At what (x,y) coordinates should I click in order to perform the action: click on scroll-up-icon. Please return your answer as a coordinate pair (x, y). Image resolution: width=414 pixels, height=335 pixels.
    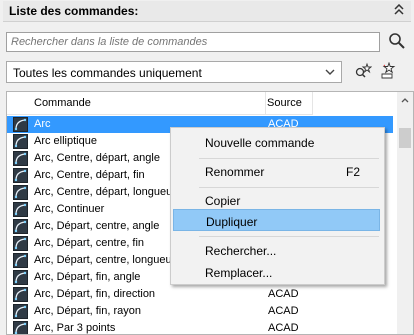
    Looking at the image, I should click on (405, 100).